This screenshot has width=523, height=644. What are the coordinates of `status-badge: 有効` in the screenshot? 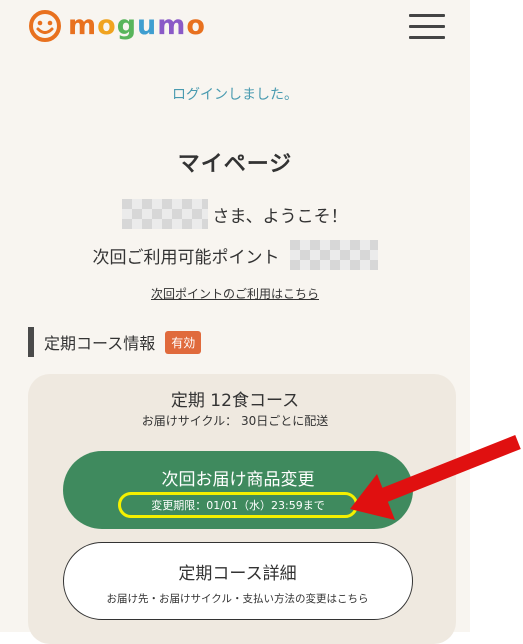 It's located at (183, 342).